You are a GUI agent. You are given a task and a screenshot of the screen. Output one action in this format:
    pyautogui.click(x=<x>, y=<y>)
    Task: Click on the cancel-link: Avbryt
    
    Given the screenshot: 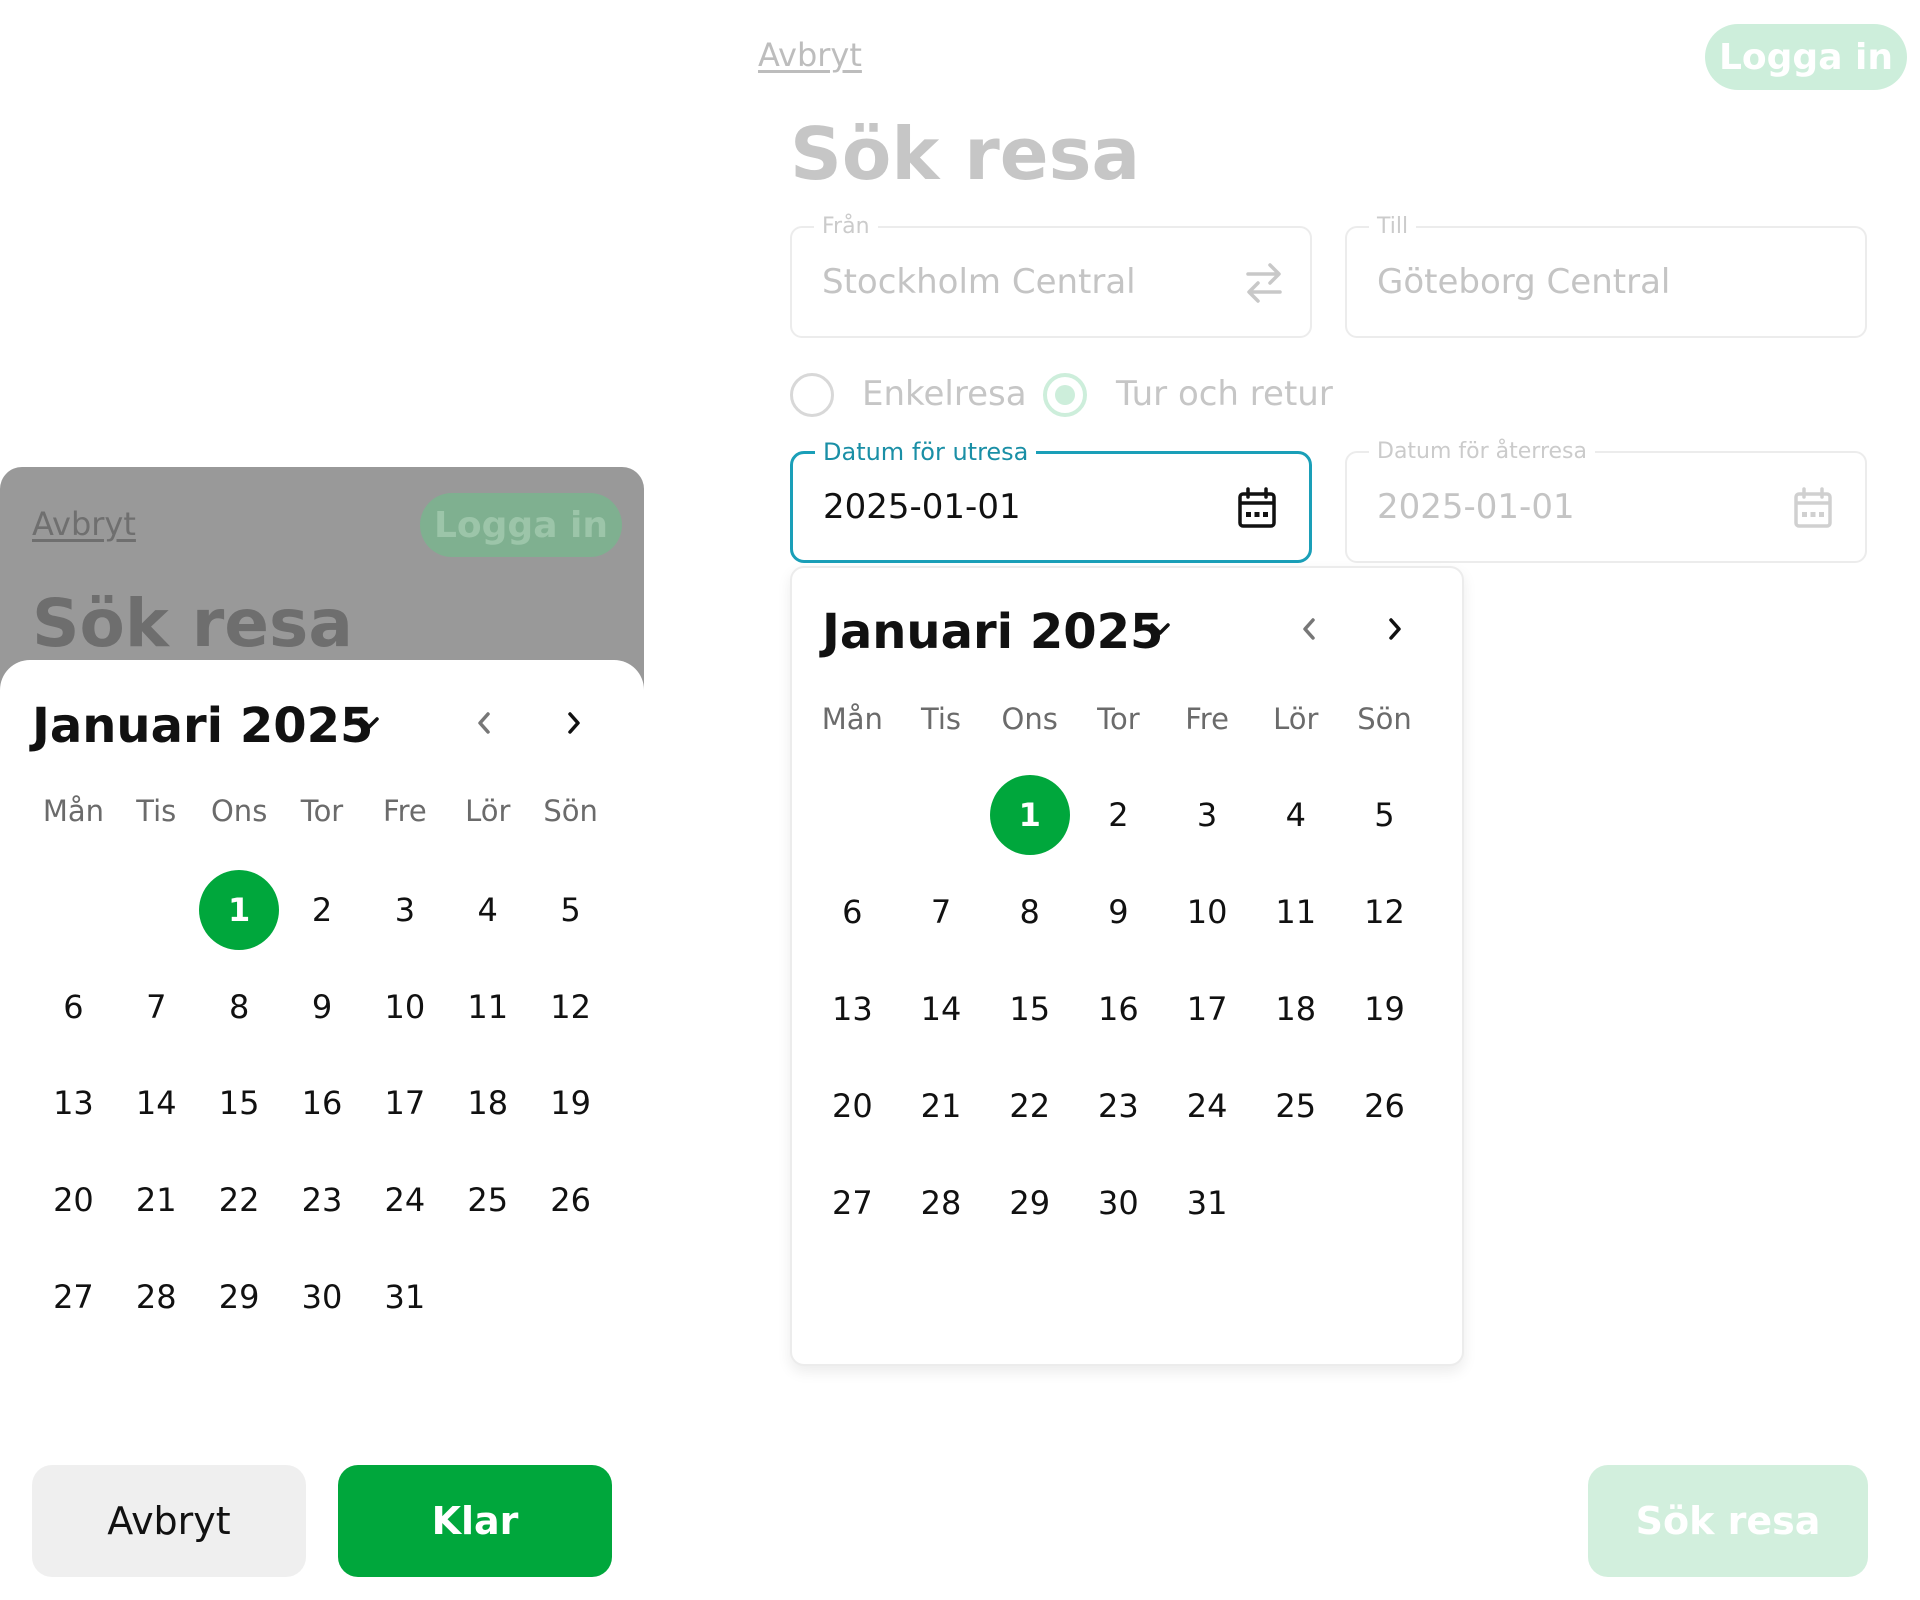 What is the action you would take?
    pyautogui.click(x=810, y=55)
    